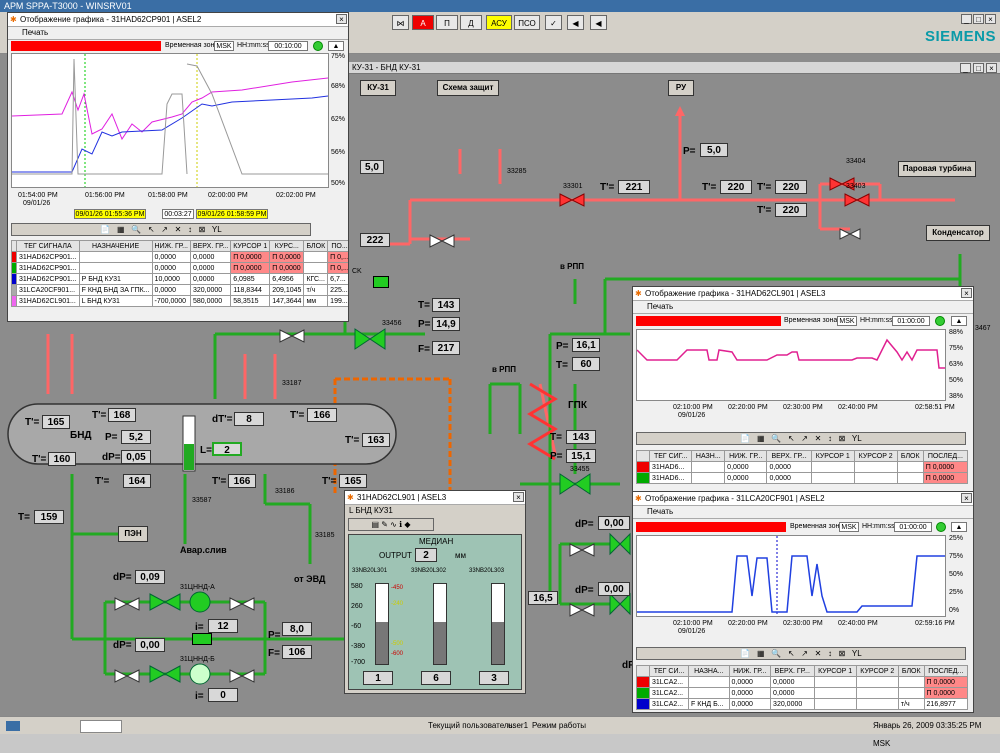  What do you see at coordinates (13, 726) in the screenshot?
I see `start-icon` at bounding box center [13, 726].